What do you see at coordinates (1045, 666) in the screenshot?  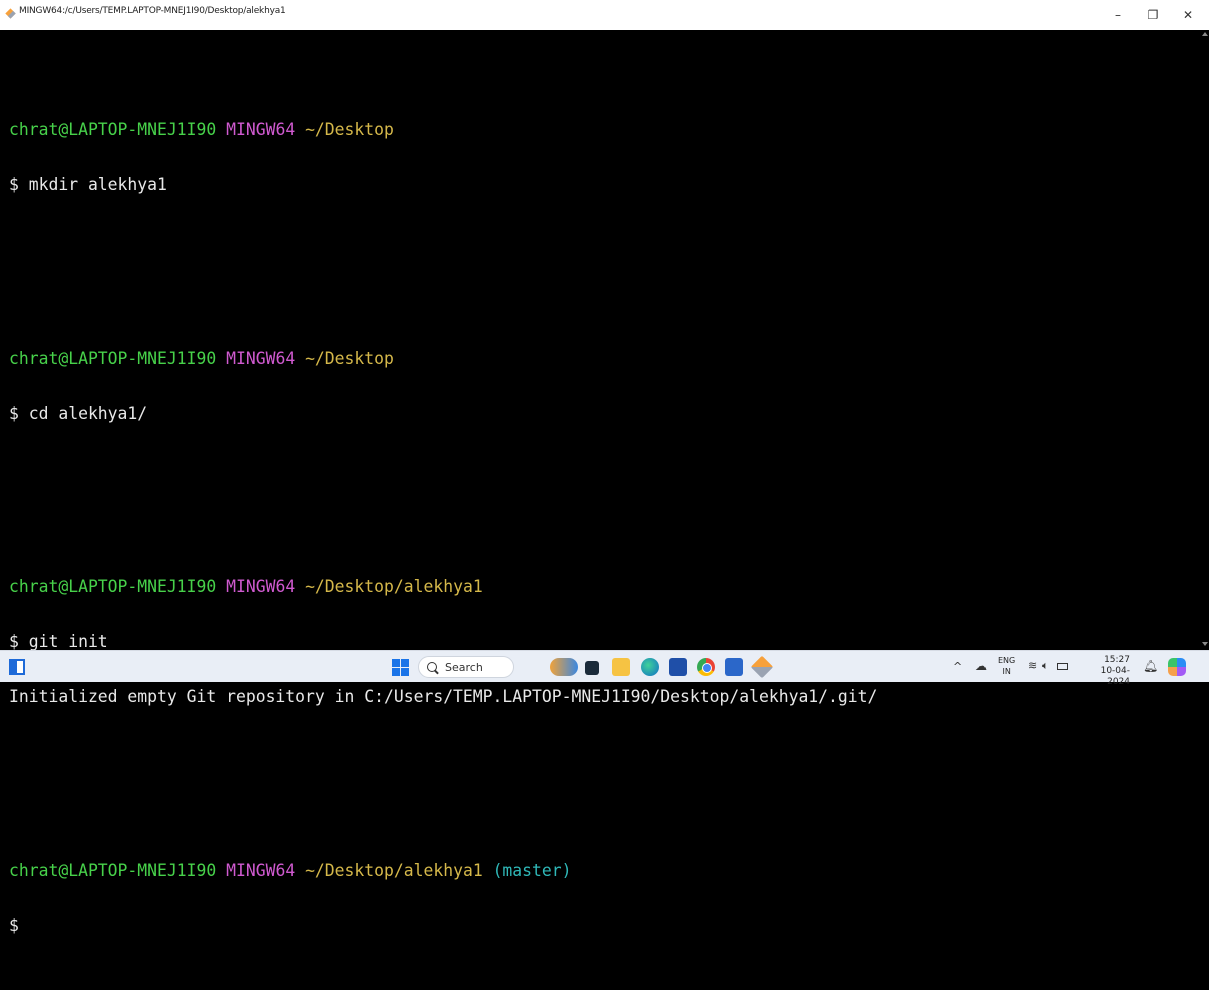 I see `volume-icon: 🔈︎` at bounding box center [1045, 666].